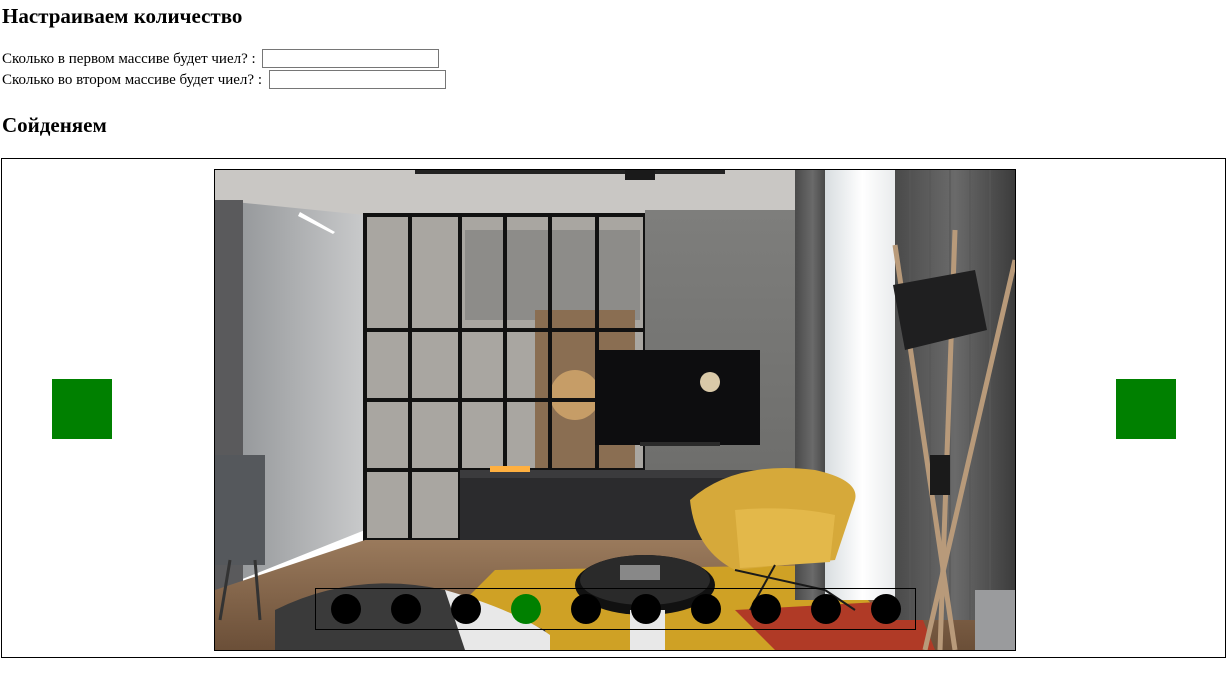  What do you see at coordinates (122, 16) in the screenshot?
I see `heading-quantity: Настраиваем количество` at bounding box center [122, 16].